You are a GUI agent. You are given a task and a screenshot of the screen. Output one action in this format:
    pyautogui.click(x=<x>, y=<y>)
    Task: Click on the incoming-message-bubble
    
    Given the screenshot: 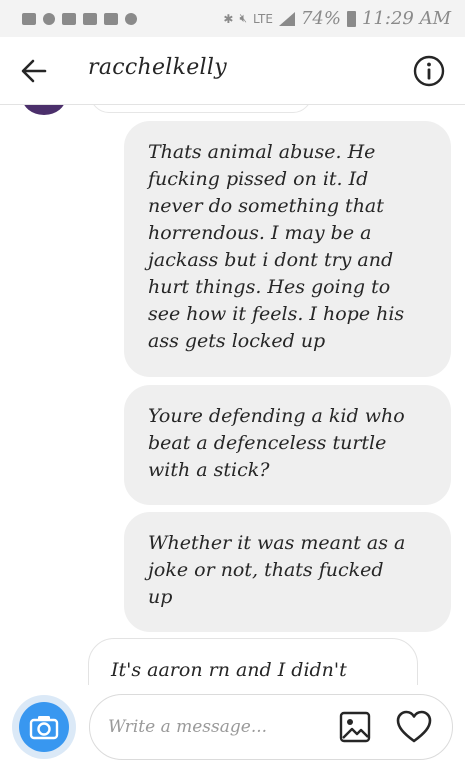 What is the action you would take?
    pyautogui.click(x=201, y=109)
    